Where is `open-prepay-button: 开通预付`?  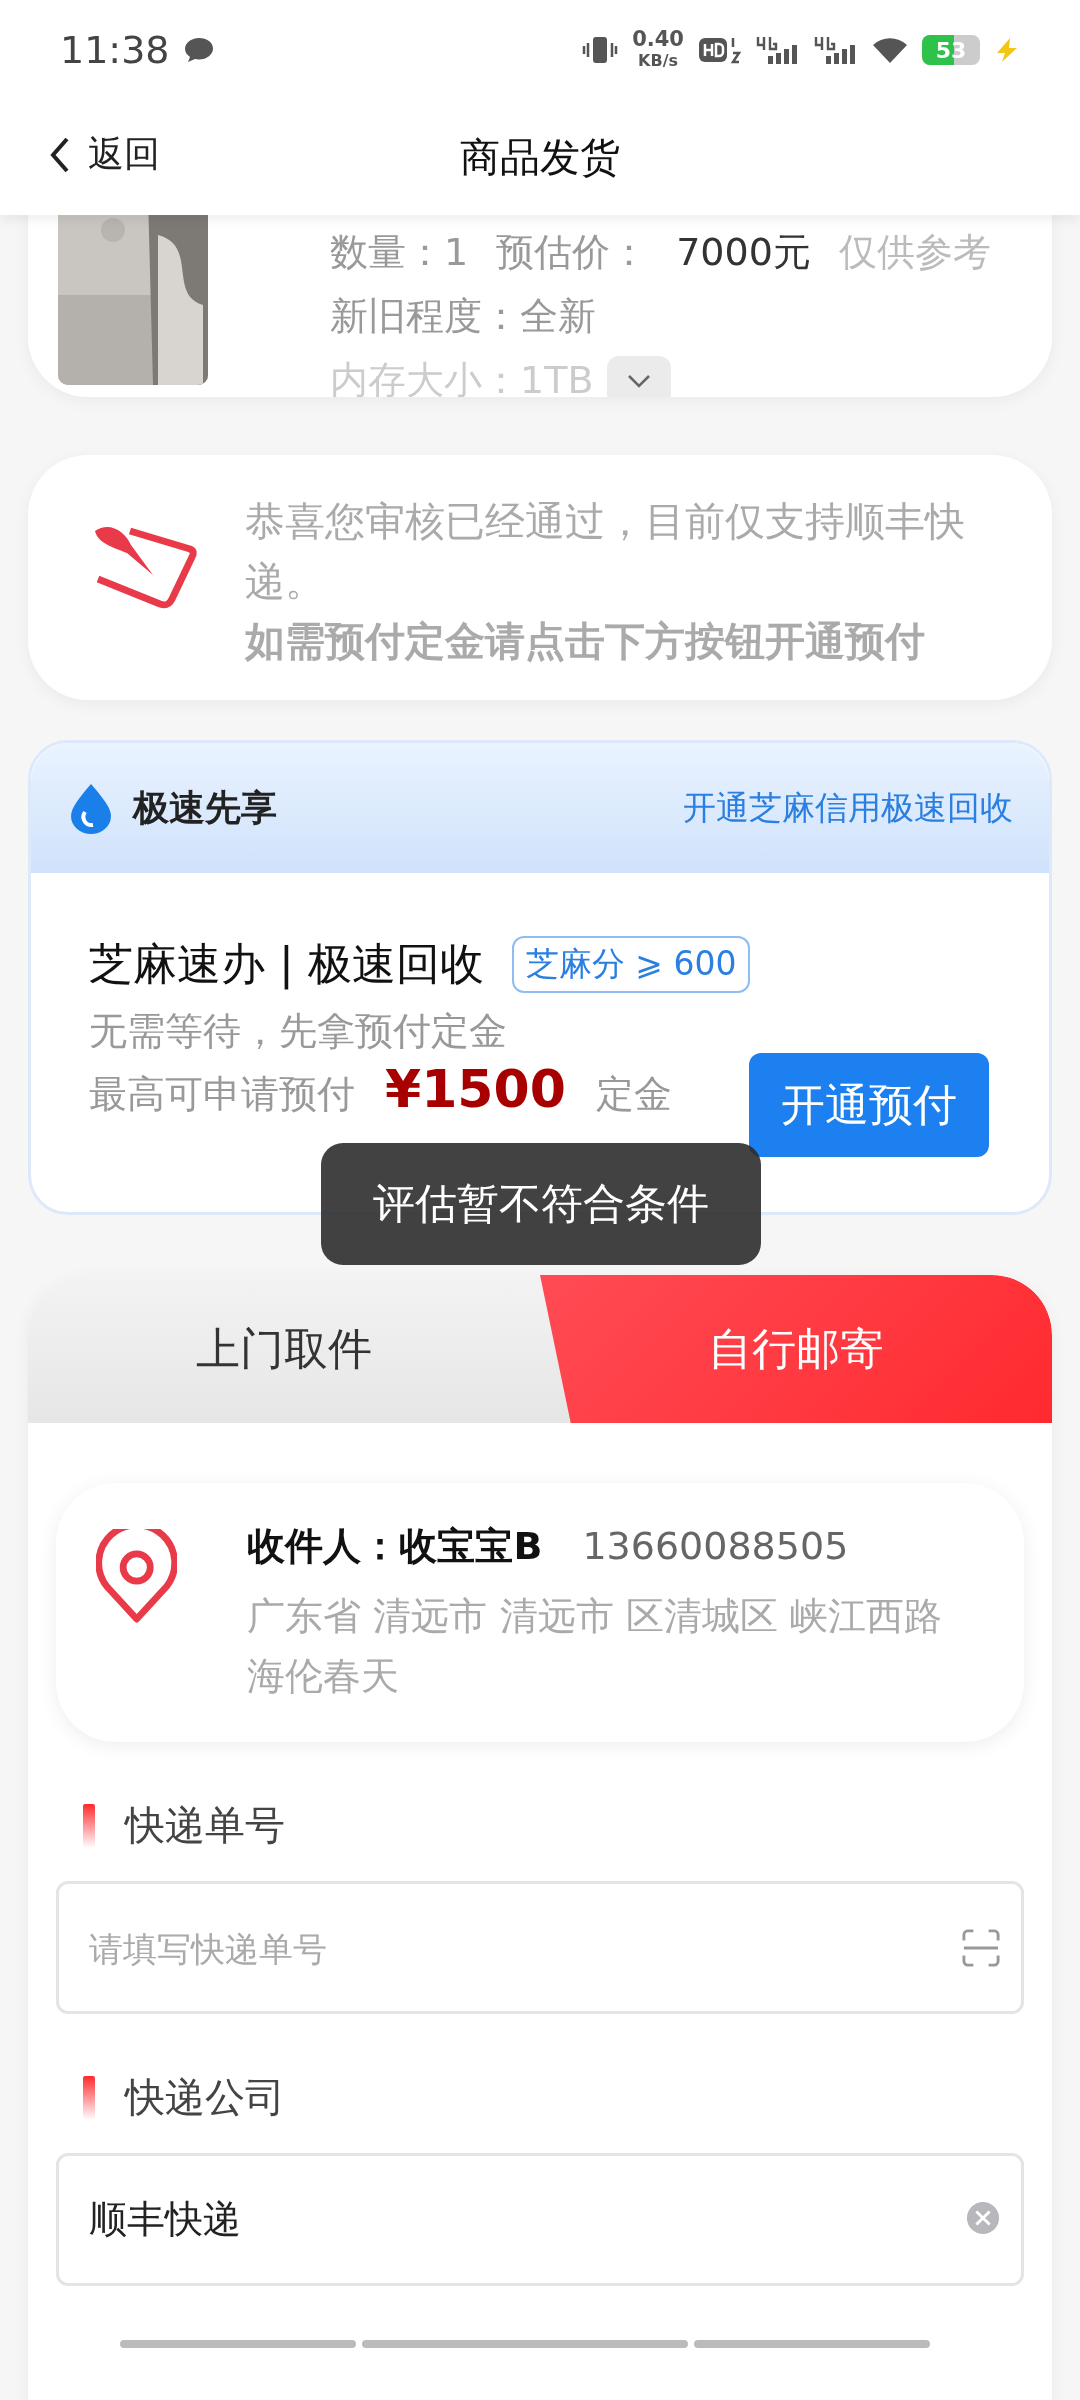 open-prepay-button: 开通预付 is located at coordinates (869, 1105).